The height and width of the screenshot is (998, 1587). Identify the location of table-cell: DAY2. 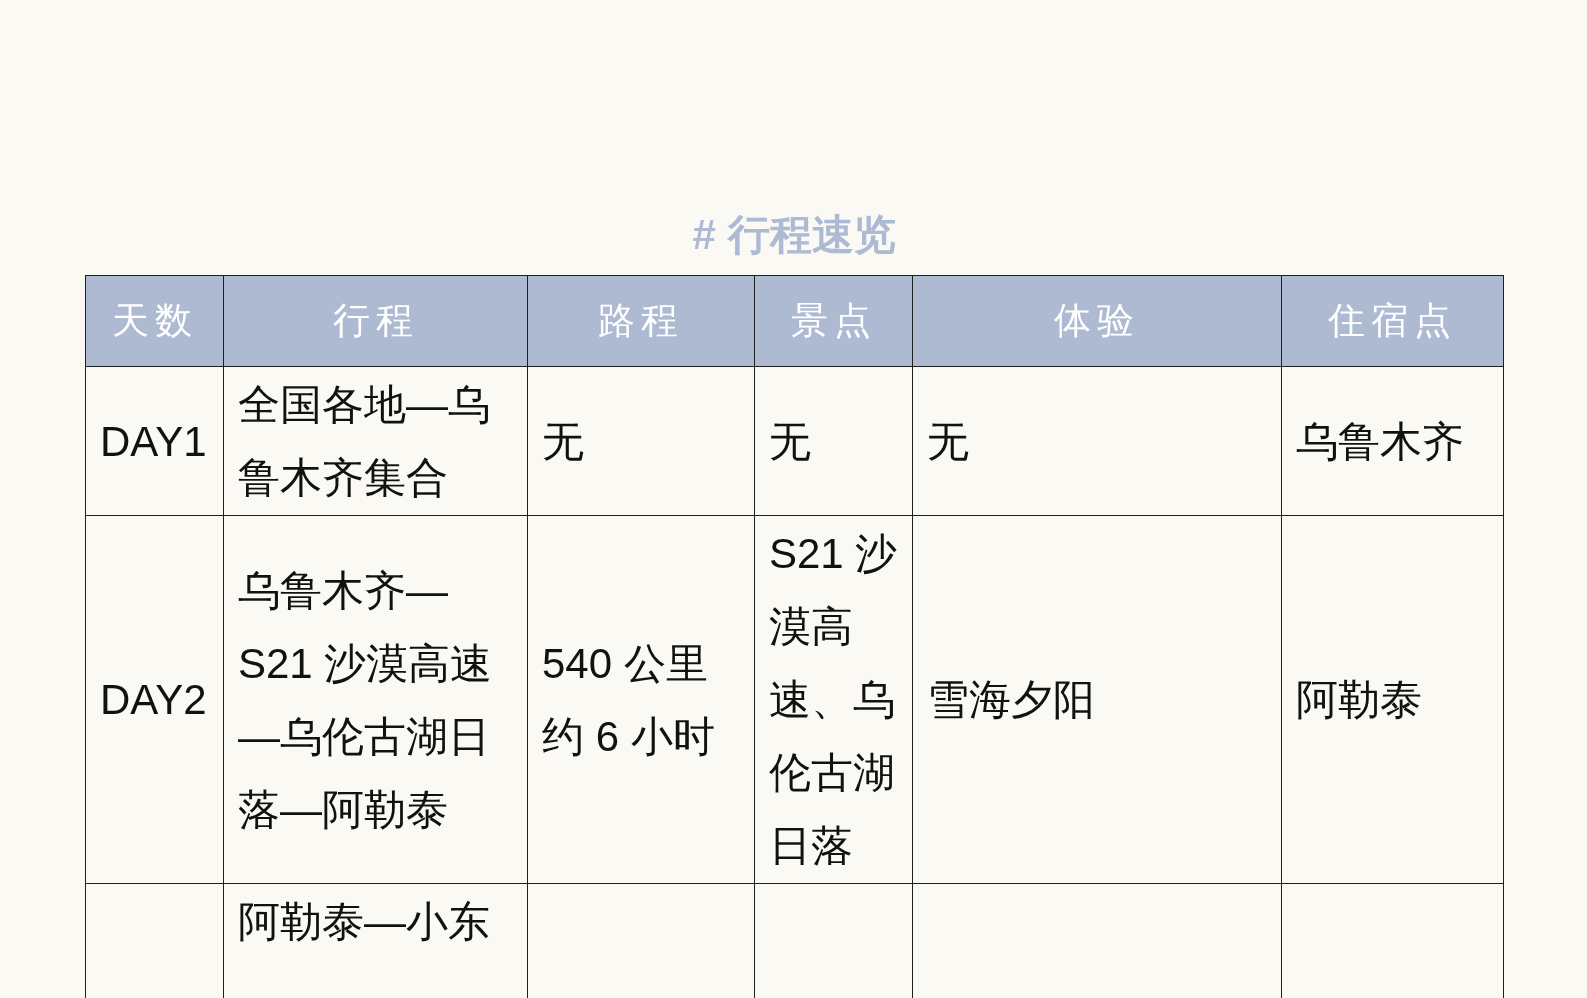
(154, 699).